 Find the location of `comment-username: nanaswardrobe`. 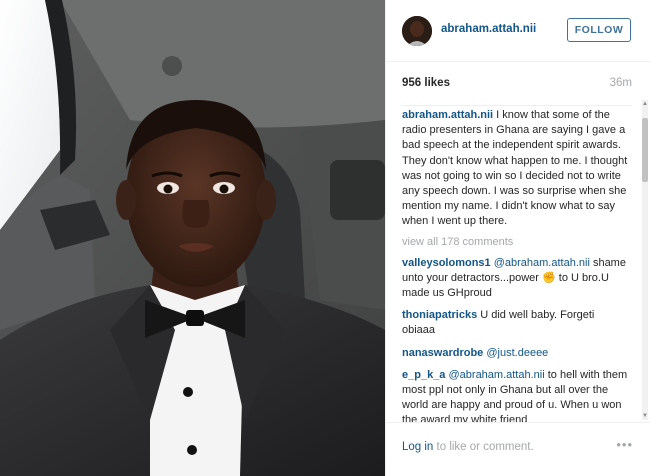

comment-username: nanaswardrobe is located at coordinates (442, 353).